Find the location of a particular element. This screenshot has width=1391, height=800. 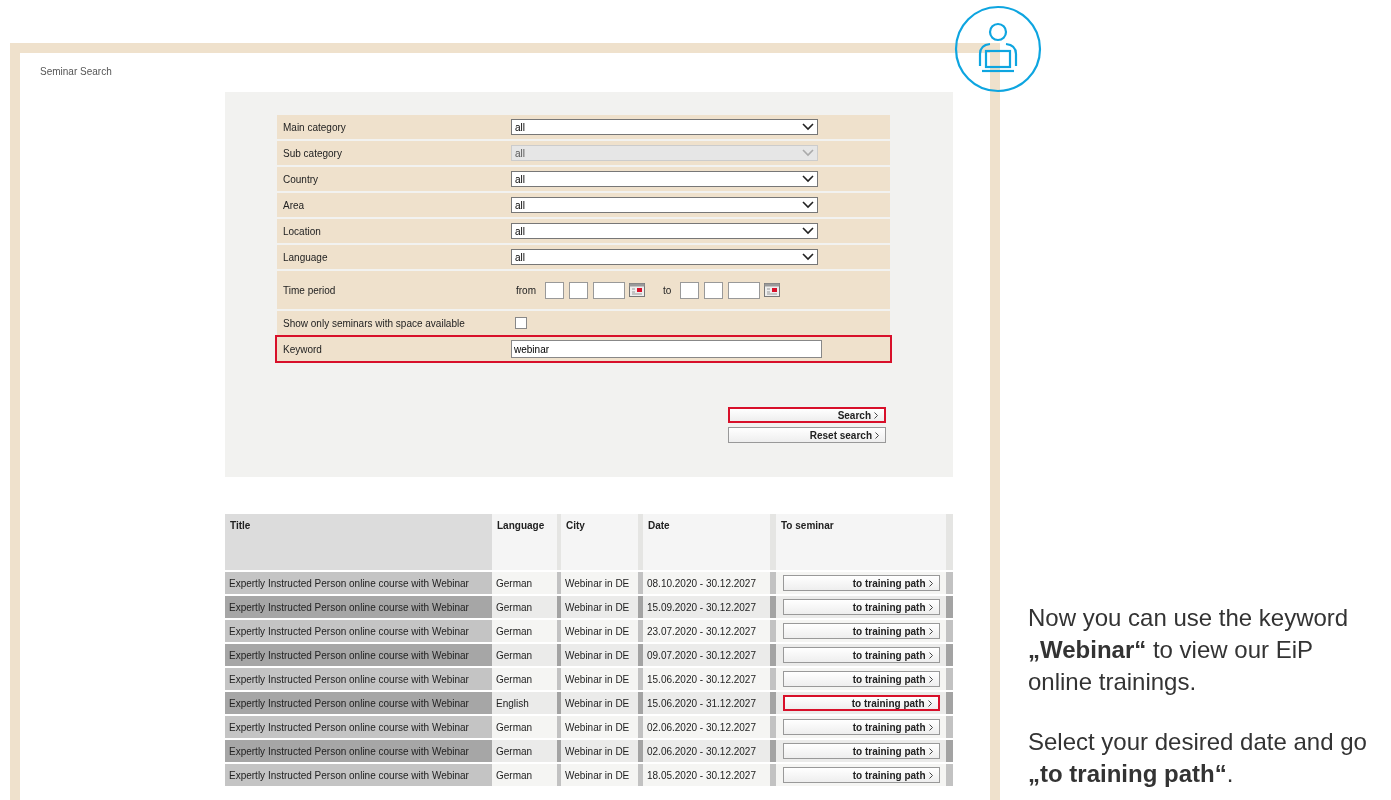

table-cell: 15.06.2020 - 30.12.2027 is located at coordinates (706, 679).